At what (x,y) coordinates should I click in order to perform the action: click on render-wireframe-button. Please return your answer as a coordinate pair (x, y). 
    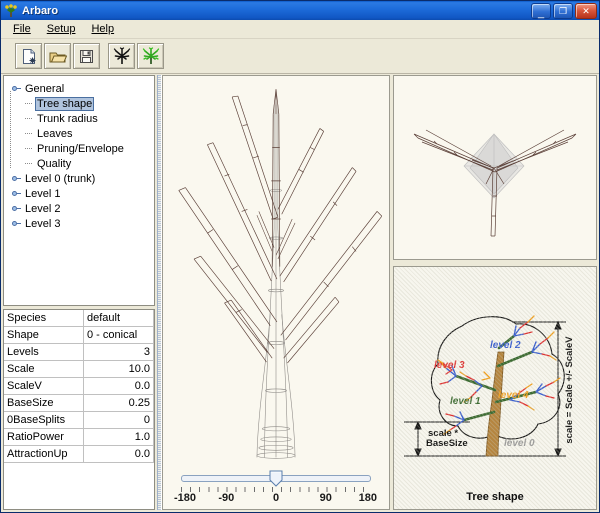
    Looking at the image, I should click on (121, 56).